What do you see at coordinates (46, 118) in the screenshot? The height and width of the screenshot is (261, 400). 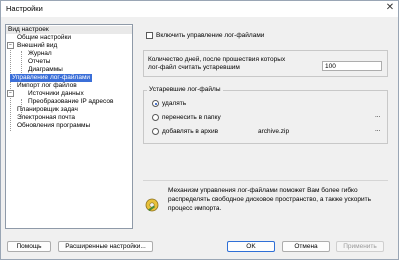 I see `tree-item-email: Электронная почта` at bounding box center [46, 118].